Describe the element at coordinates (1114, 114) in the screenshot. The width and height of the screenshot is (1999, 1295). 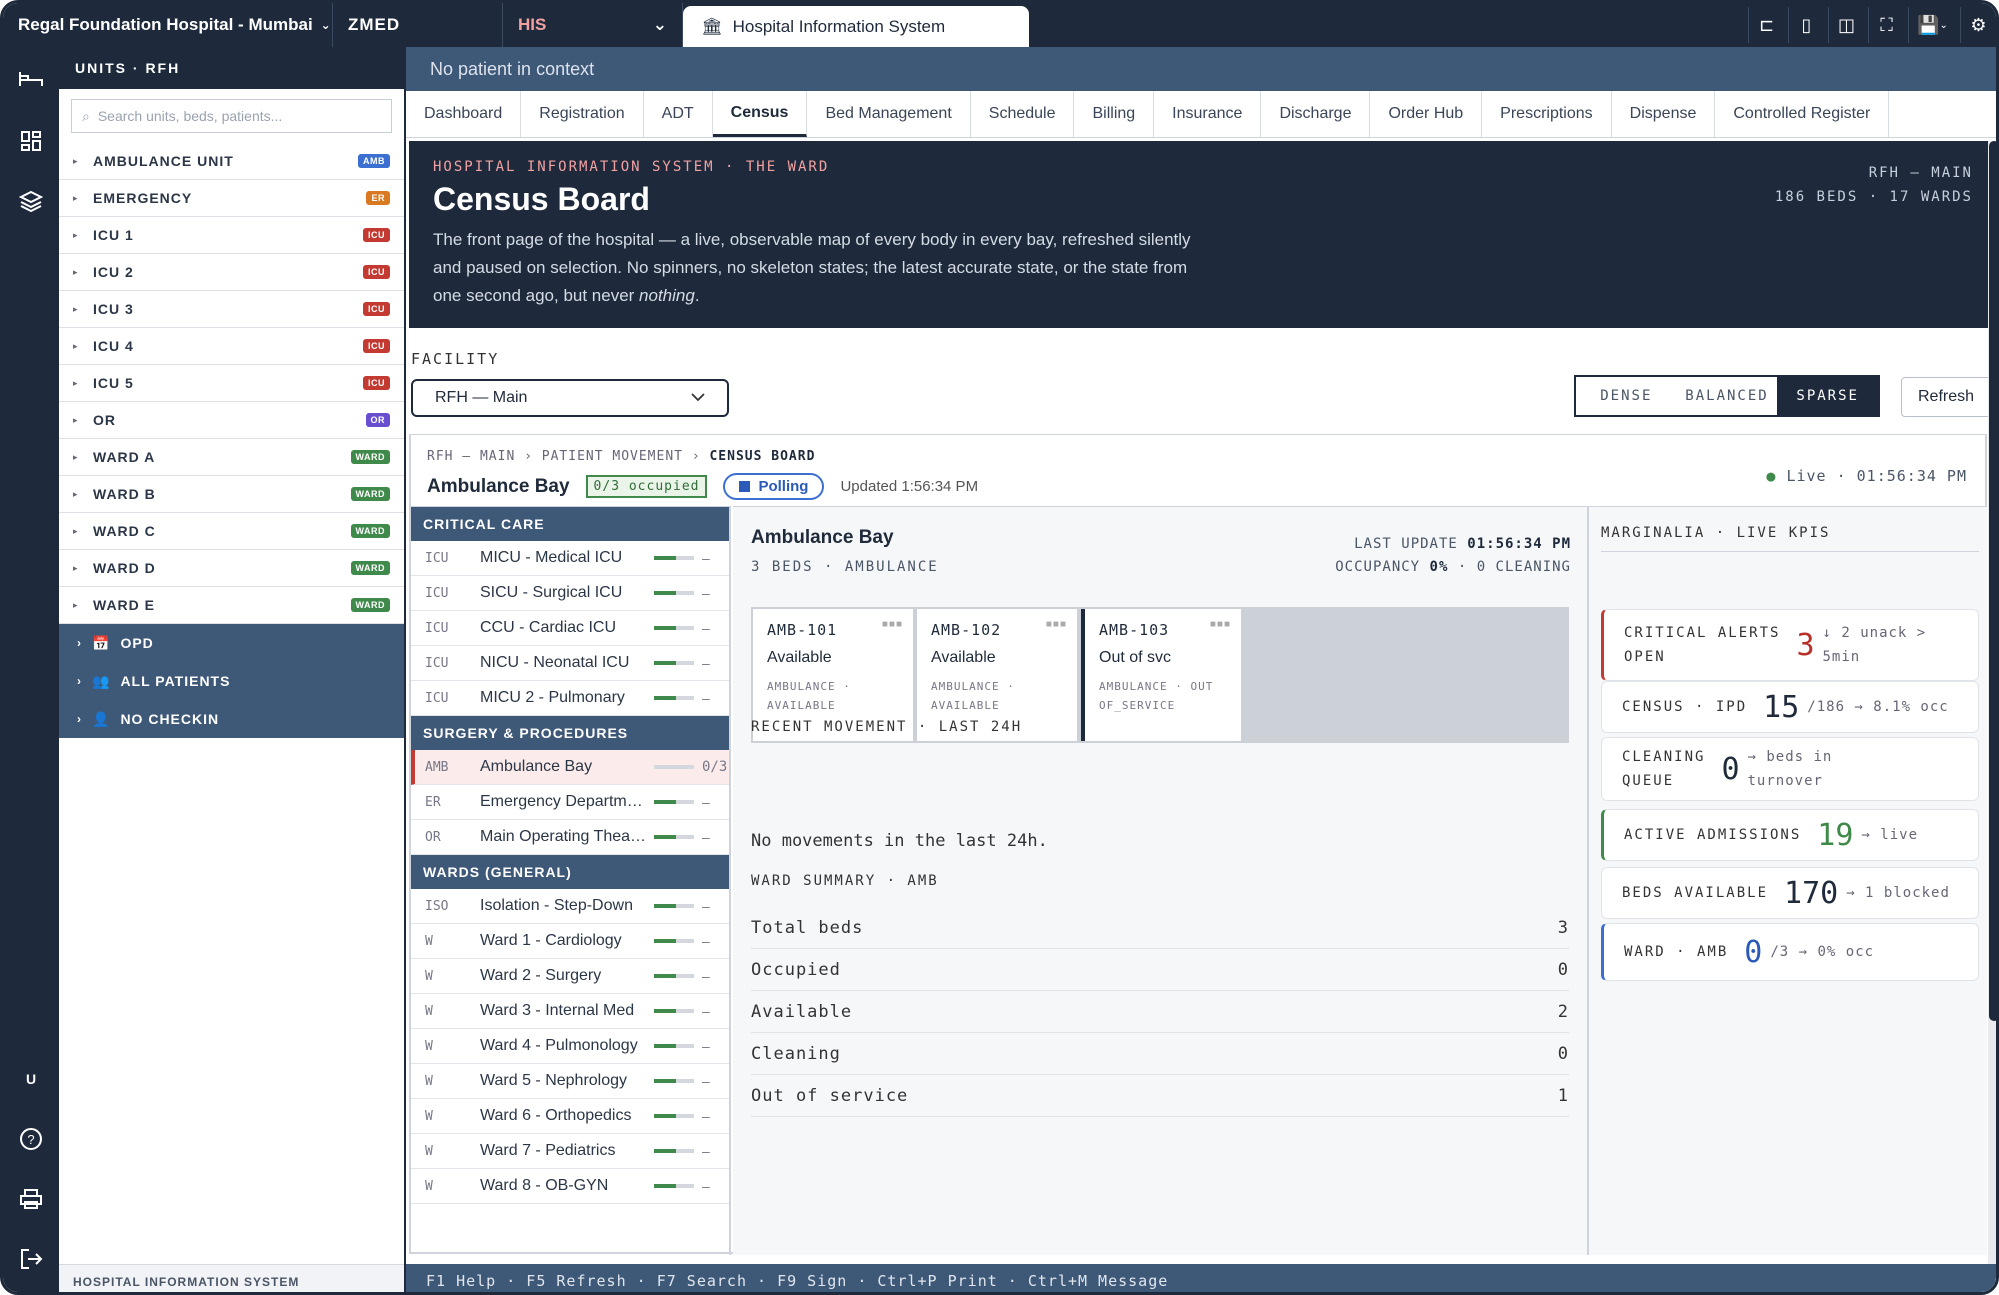
I see `tab-billing: Billing` at that location.